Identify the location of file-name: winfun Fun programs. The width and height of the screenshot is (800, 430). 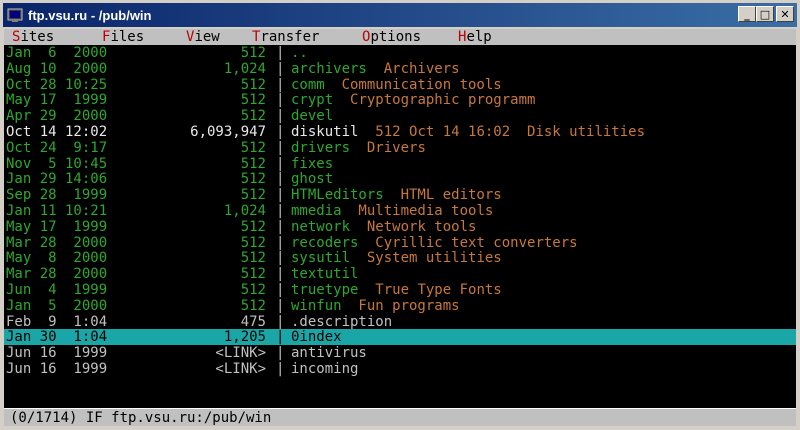
(375, 305).